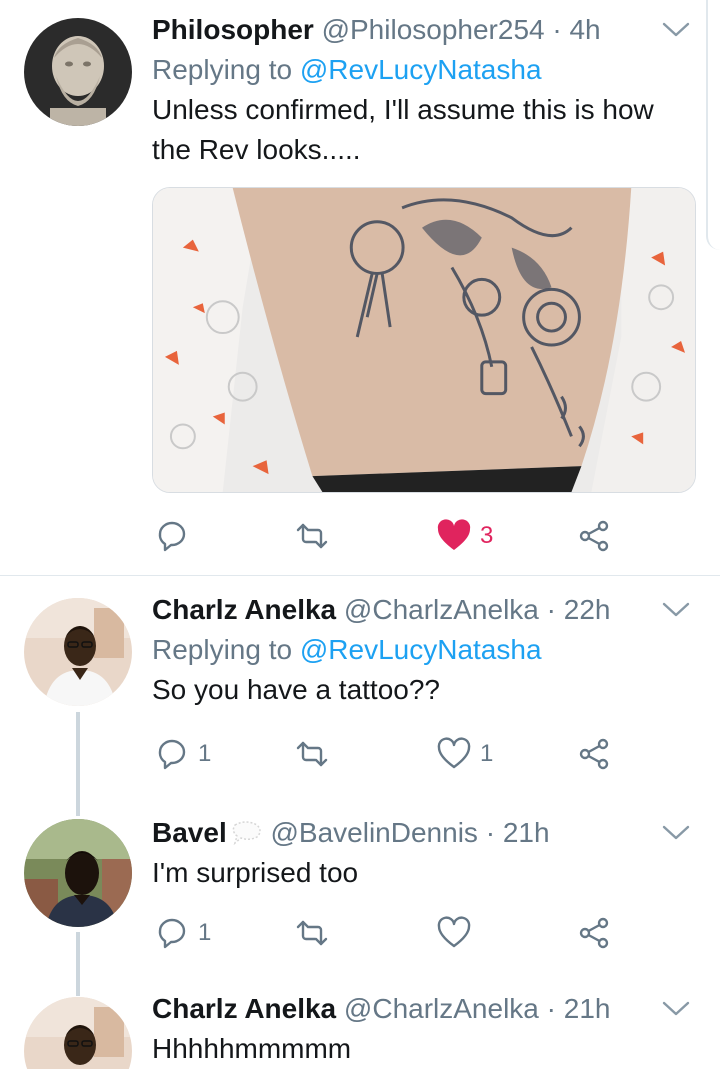  Describe the element at coordinates (387, 536) in the screenshot. I see `tweet-actions: 3` at that location.